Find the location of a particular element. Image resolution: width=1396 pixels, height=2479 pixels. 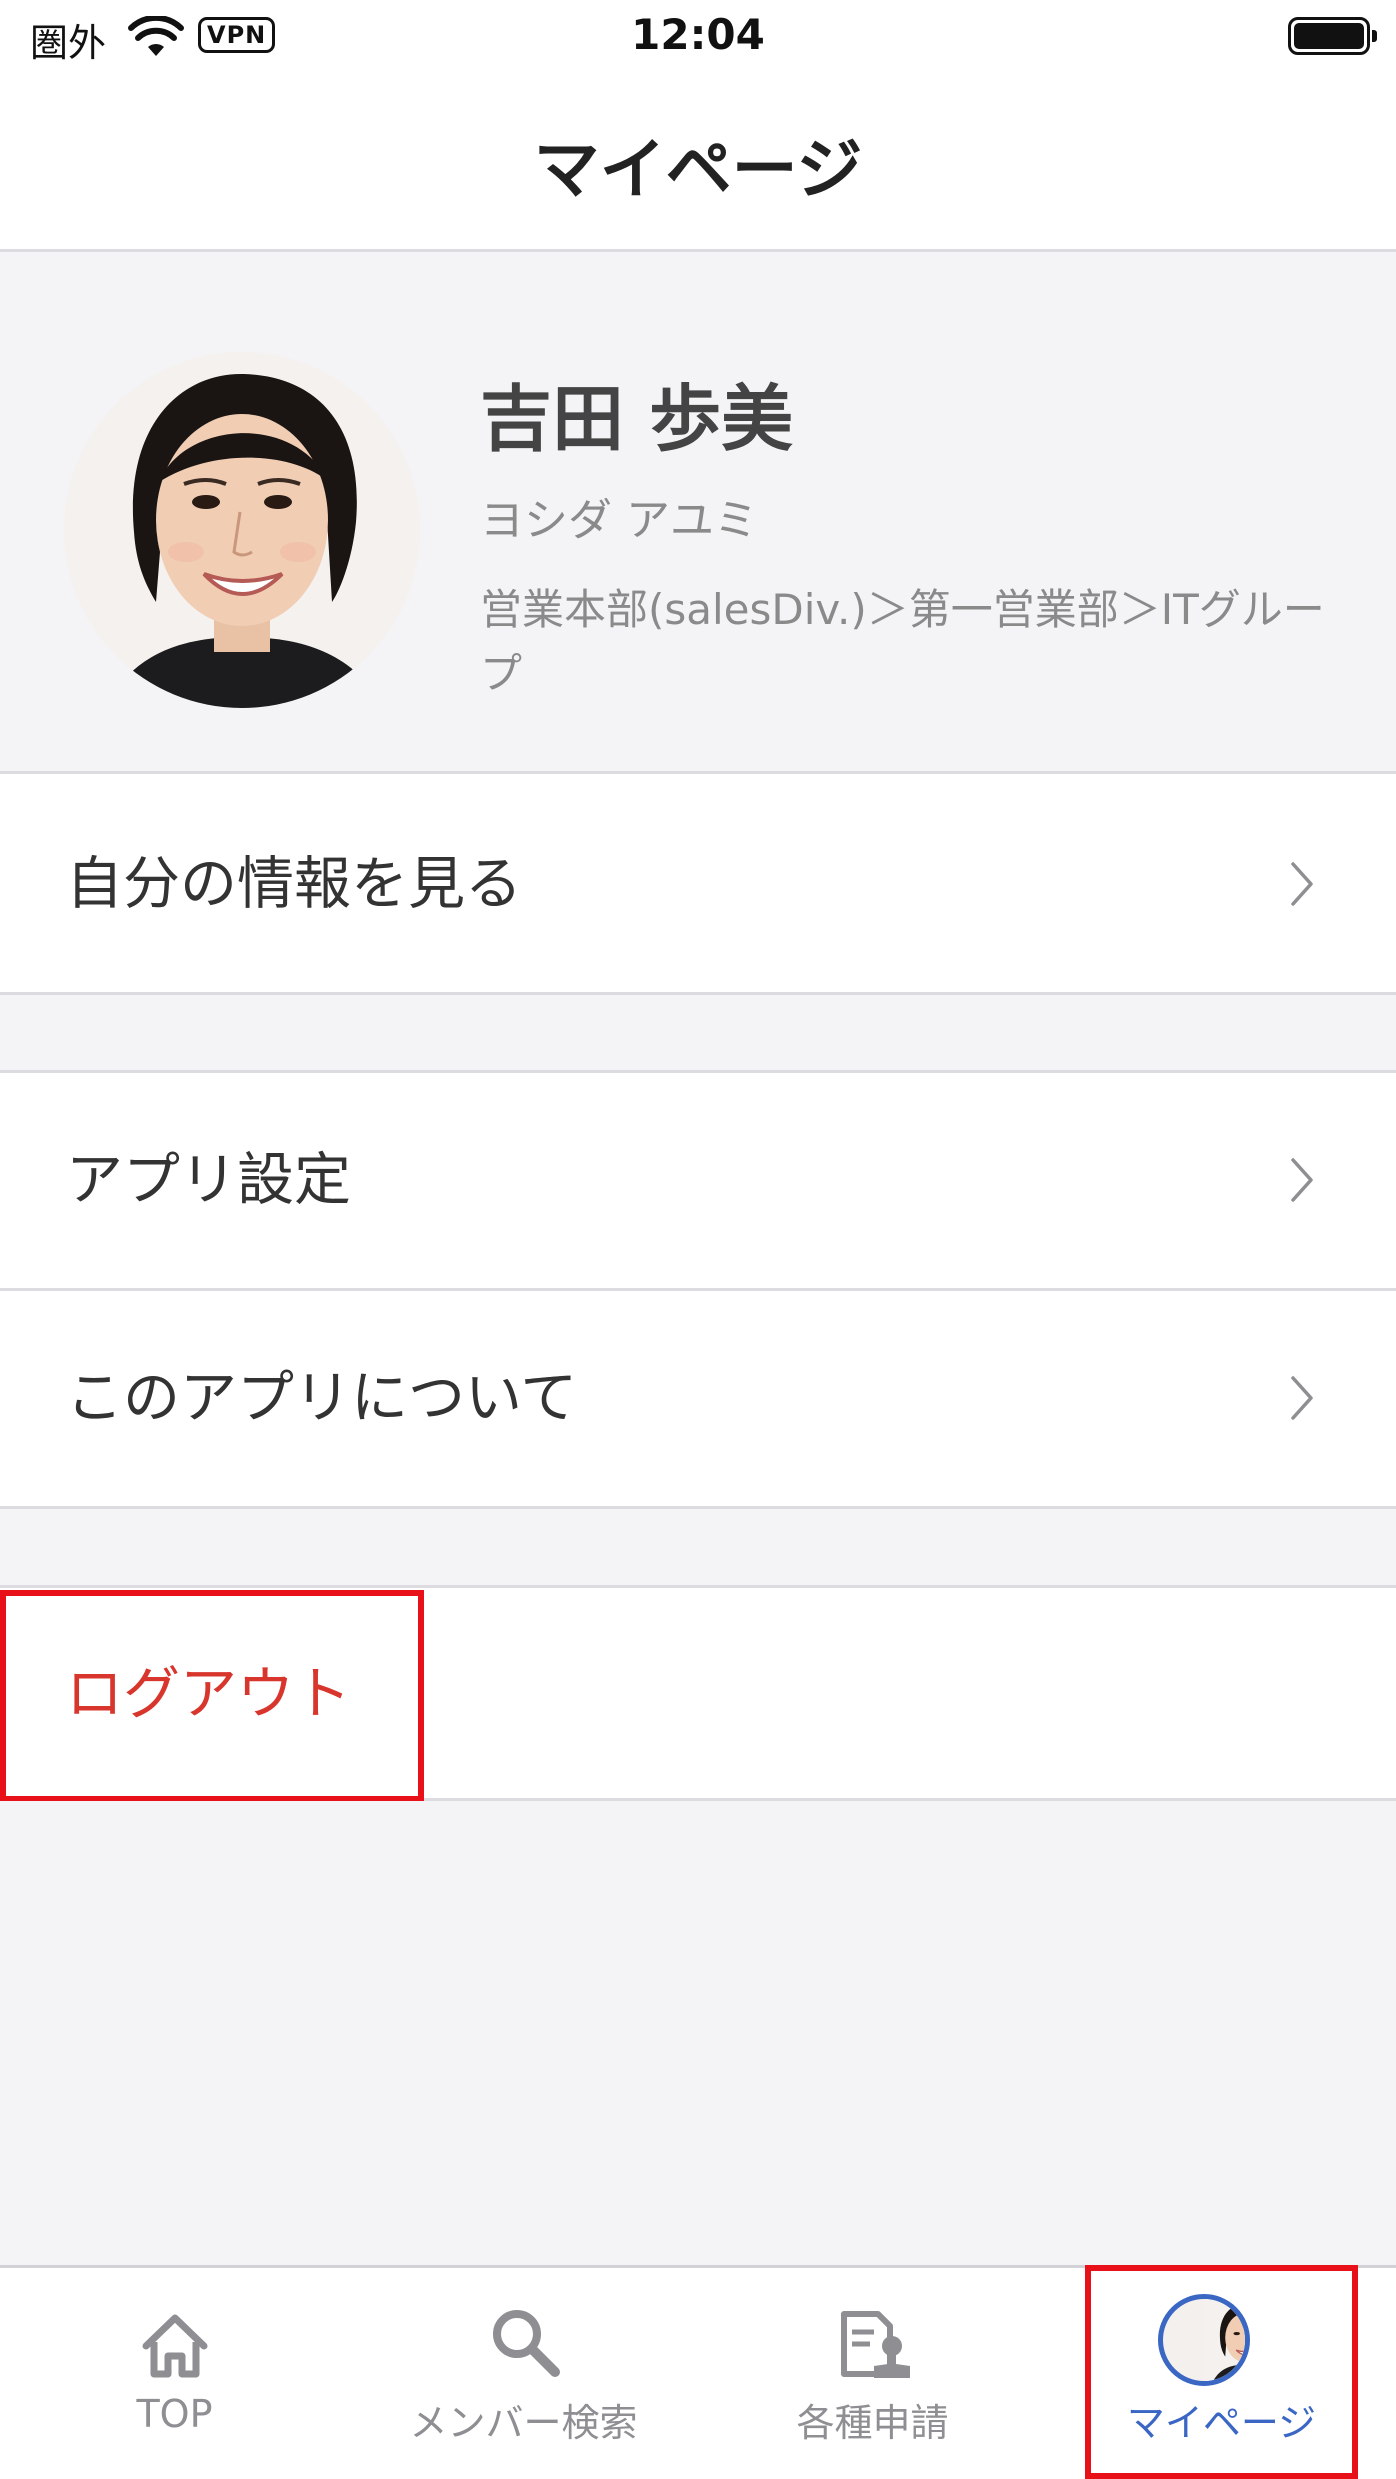

home-icon is located at coordinates (175, 2346).